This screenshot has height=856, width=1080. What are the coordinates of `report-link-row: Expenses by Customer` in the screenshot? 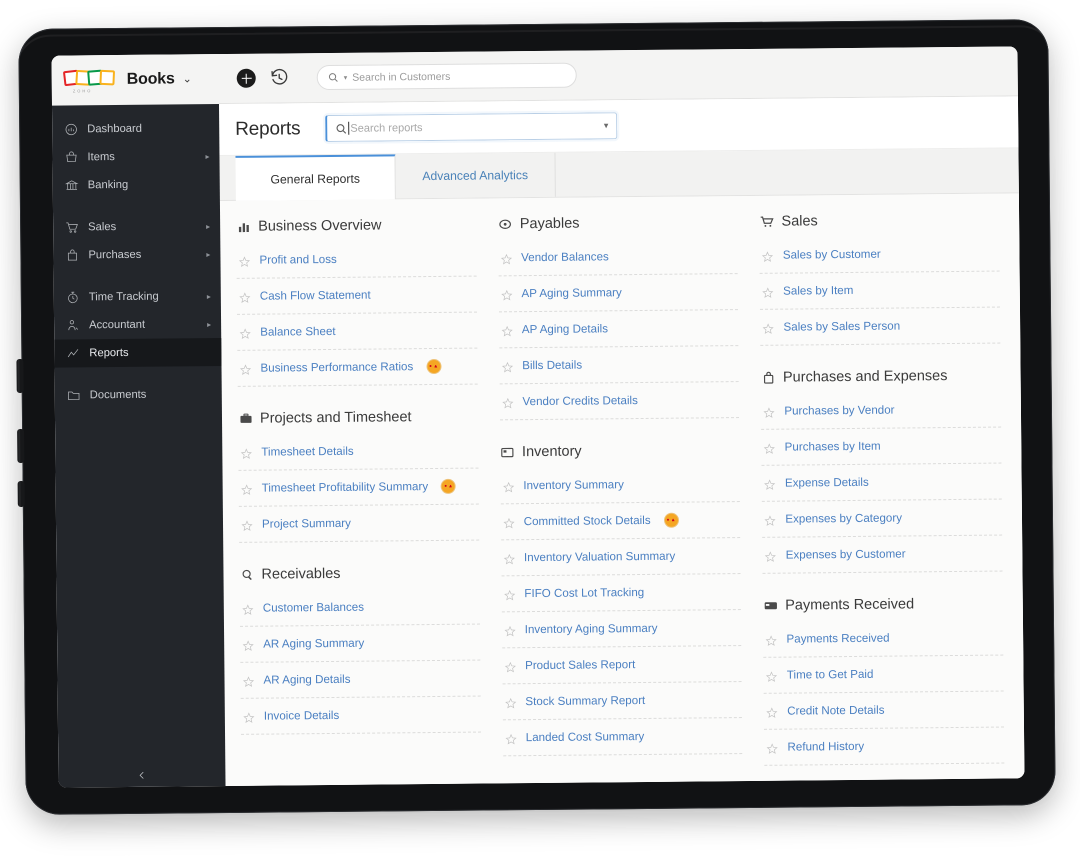 It's located at (882, 554).